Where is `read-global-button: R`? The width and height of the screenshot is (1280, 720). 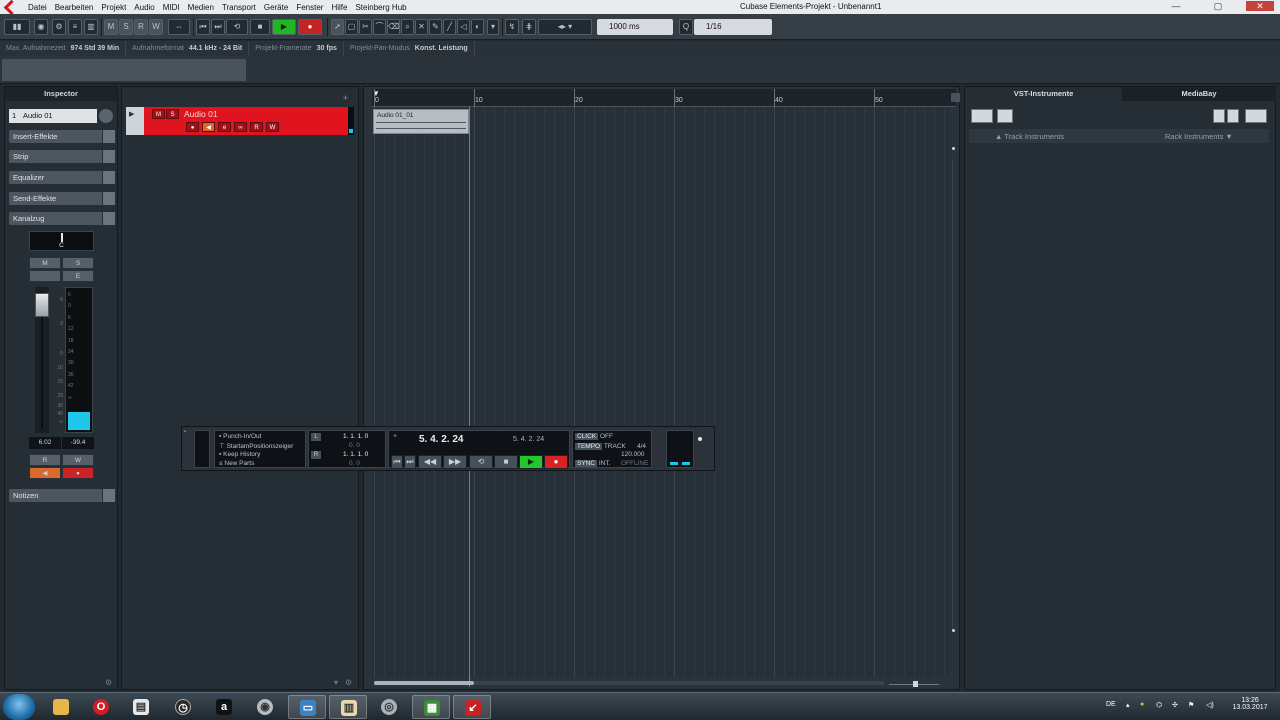
read-global-button: R is located at coordinates (141, 27).